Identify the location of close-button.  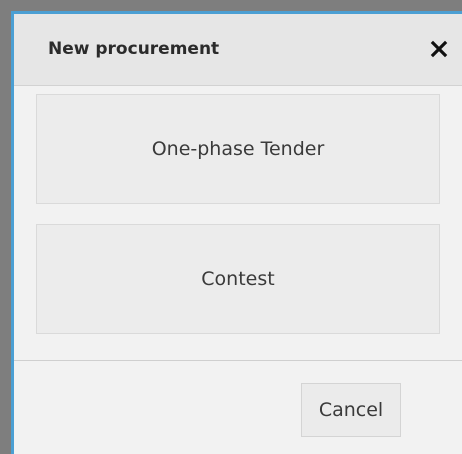
(439, 49).